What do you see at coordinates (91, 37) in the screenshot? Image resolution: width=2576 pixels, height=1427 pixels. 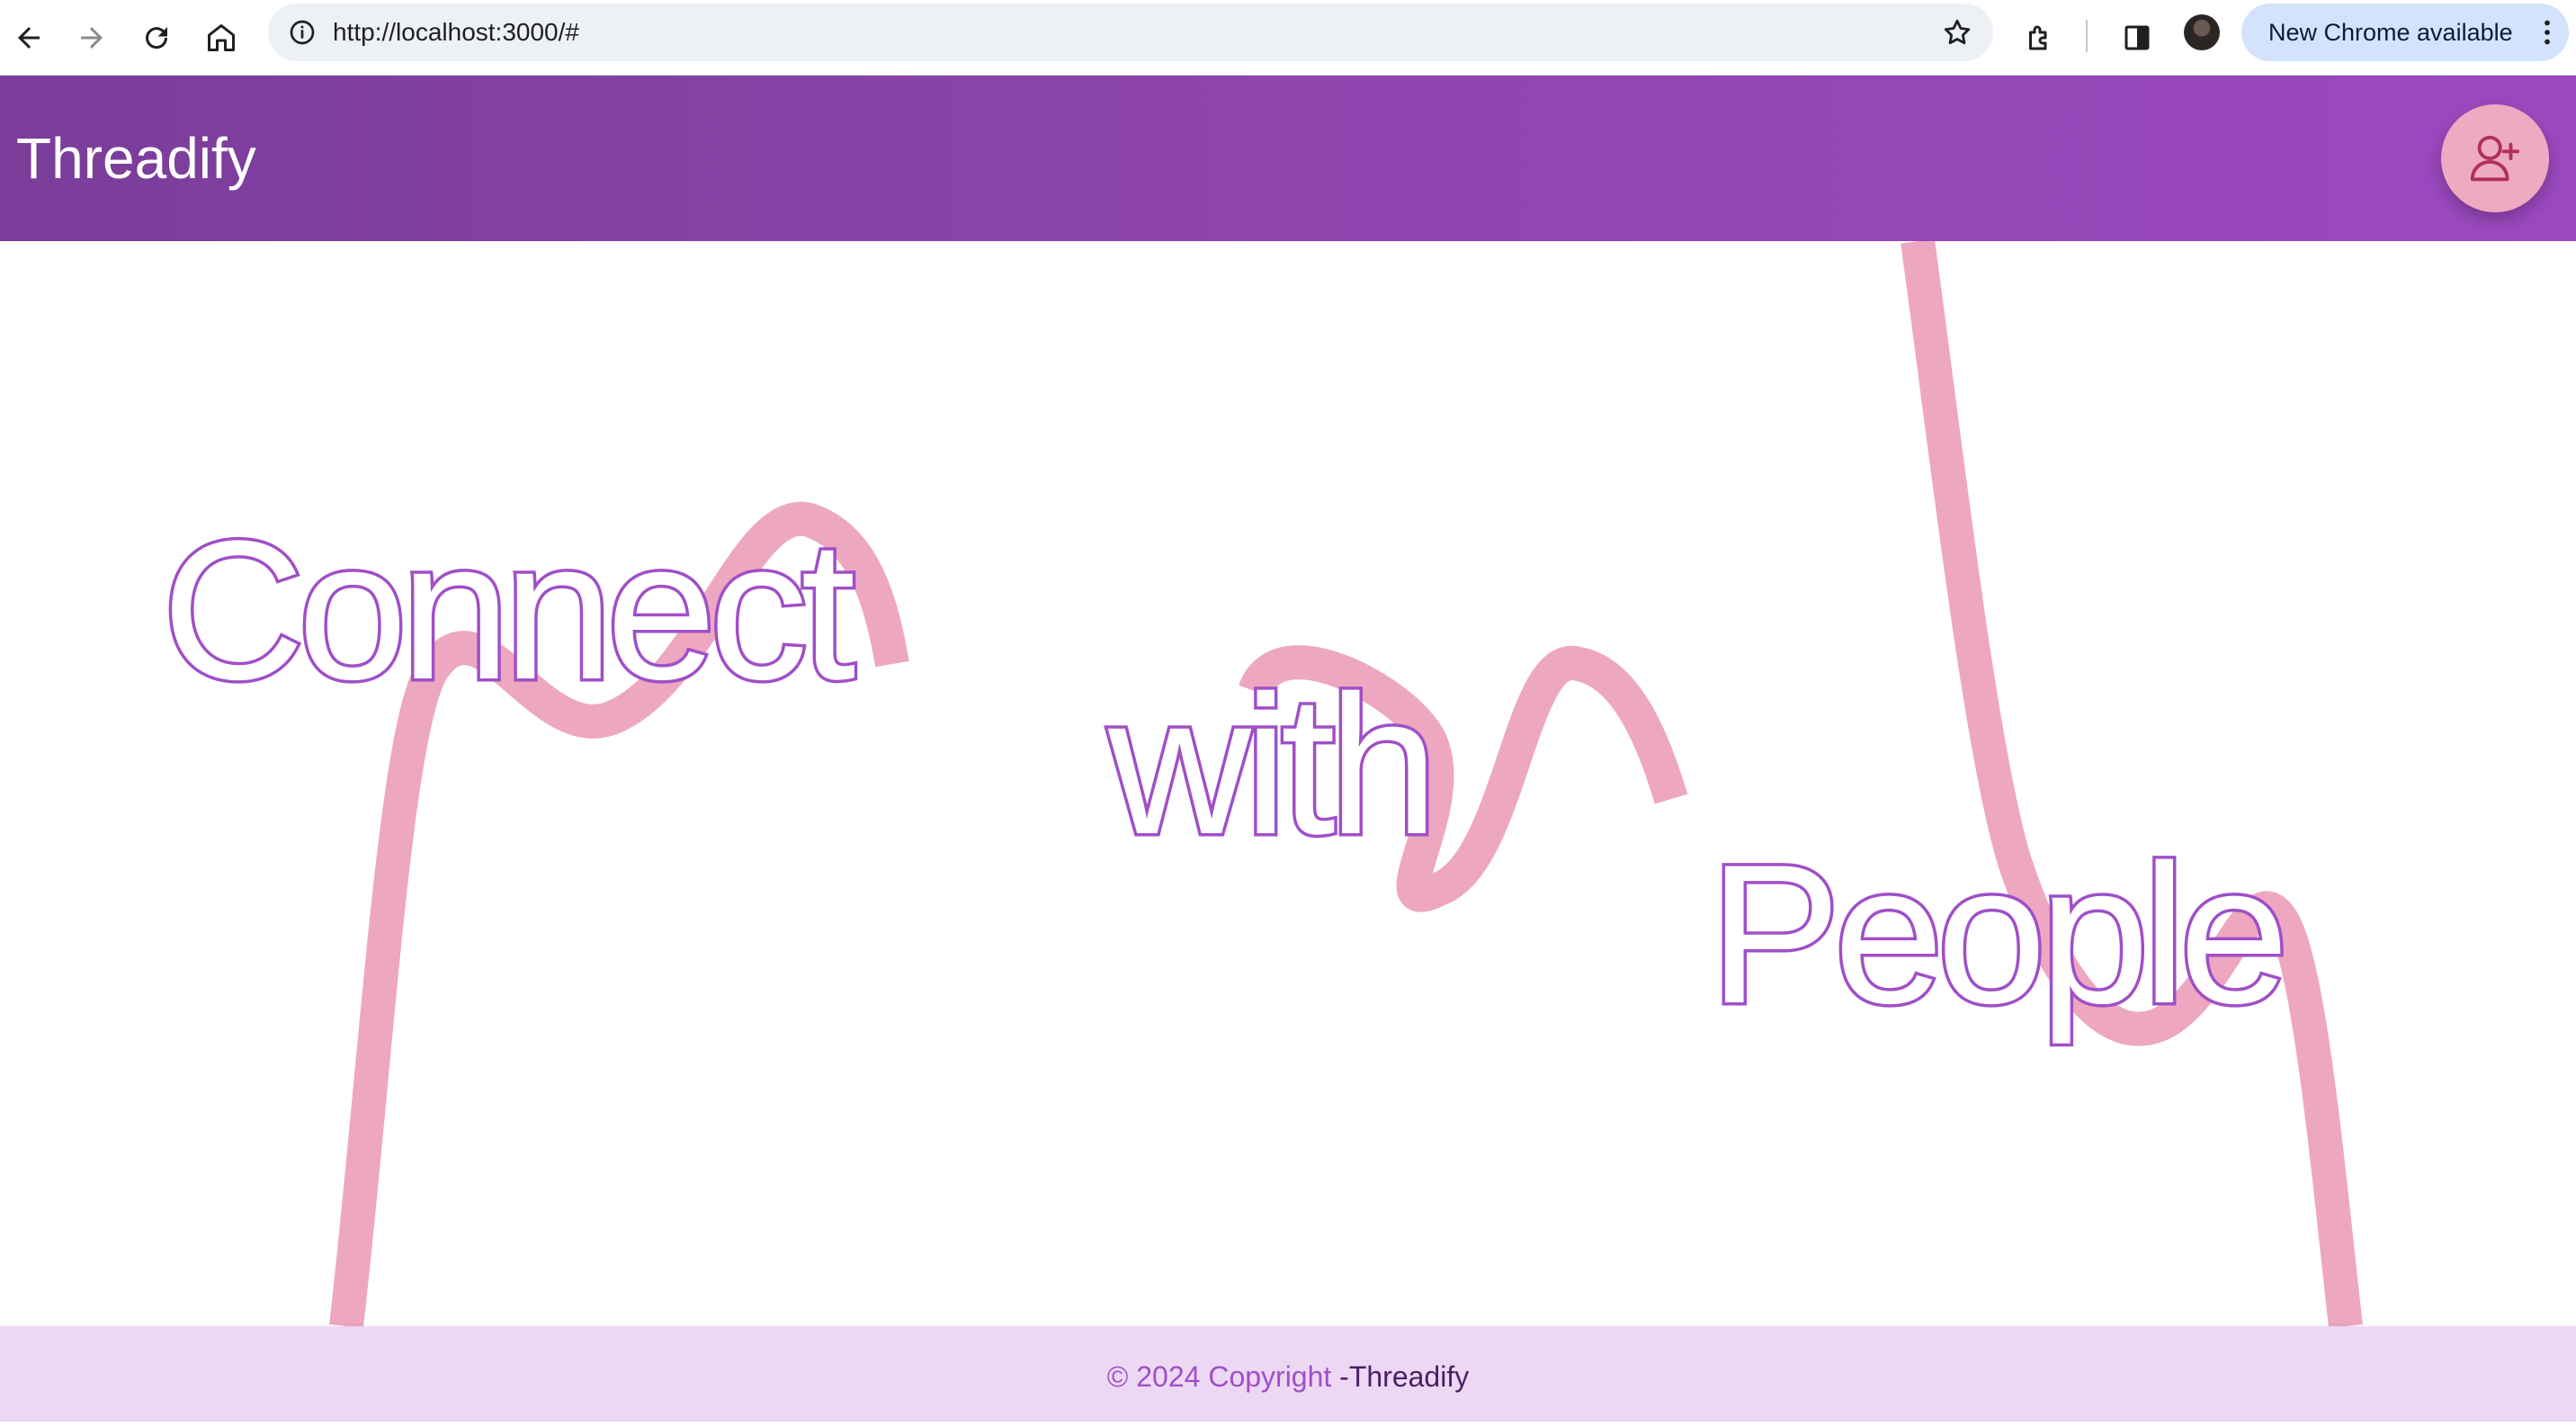 I see `forward-icon` at bounding box center [91, 37].